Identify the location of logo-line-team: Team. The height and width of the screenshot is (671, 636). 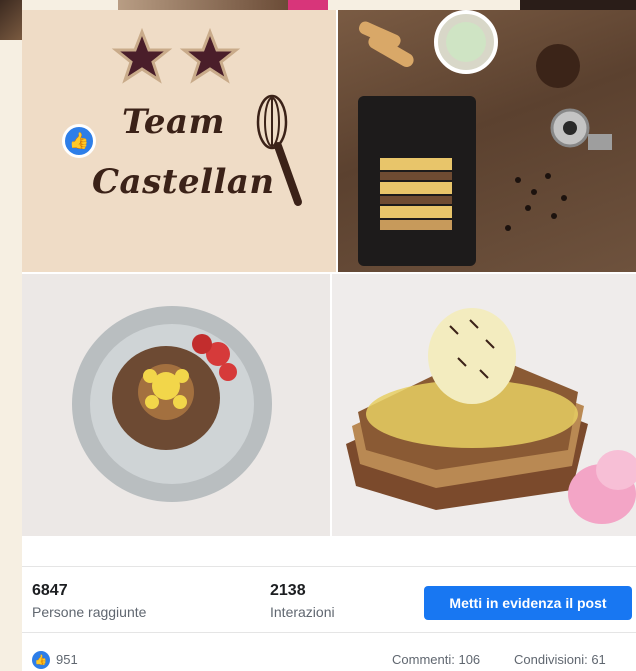
(174, 122).